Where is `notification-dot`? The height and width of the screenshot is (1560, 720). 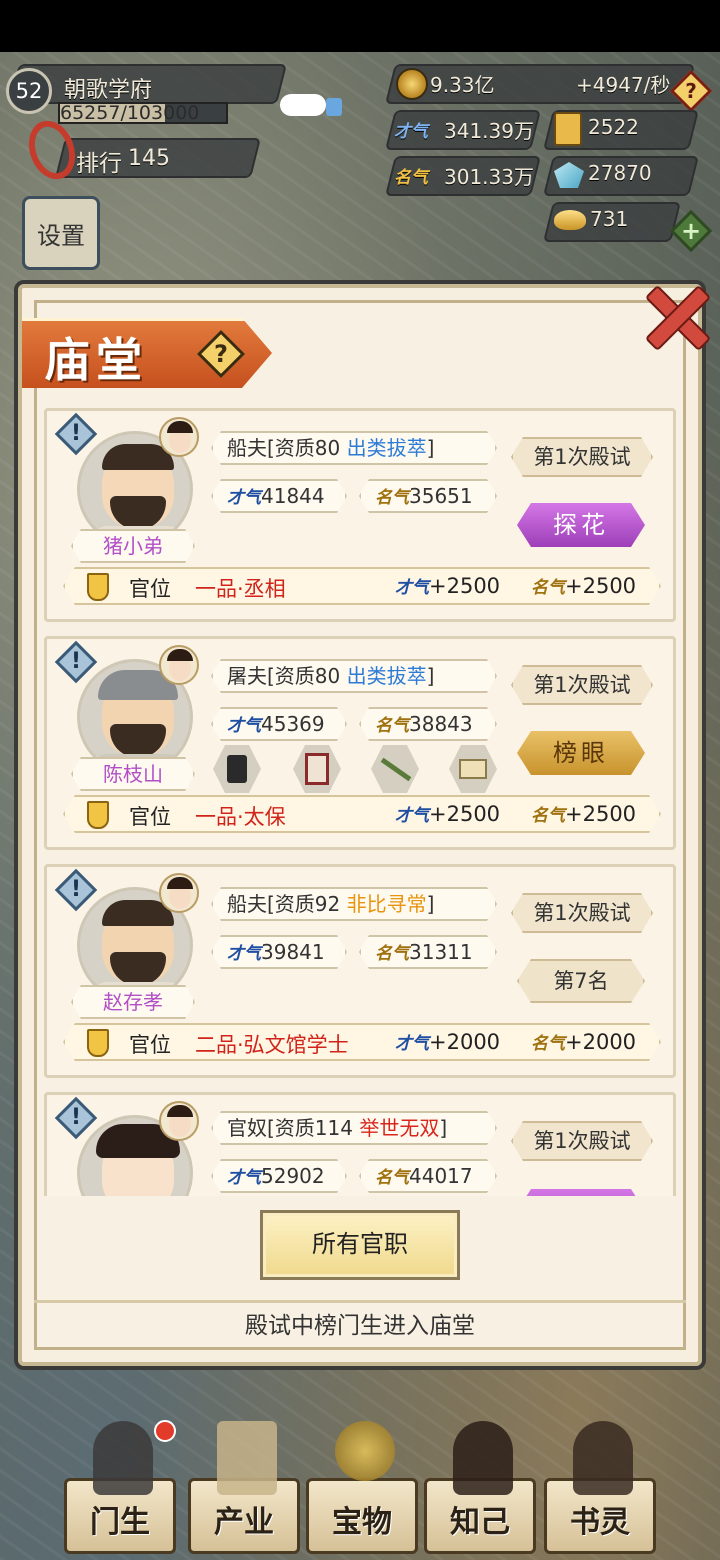 notification-dot is located at coordinates (165, 1431).